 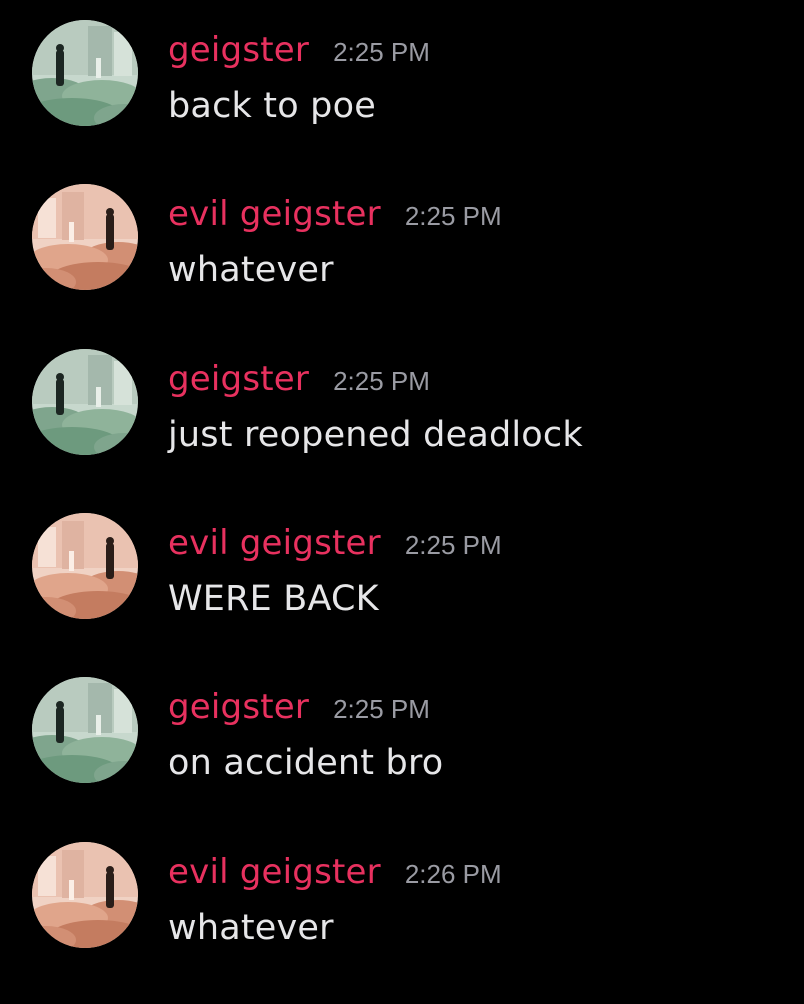 I want to click on message-item: geigster 2:25 PM on accident bro, so click(x=402, y=720).